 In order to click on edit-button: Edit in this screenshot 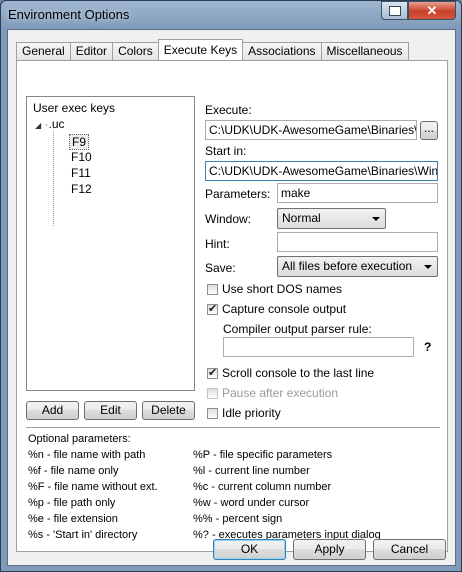, I will do `click(110, 410)`.